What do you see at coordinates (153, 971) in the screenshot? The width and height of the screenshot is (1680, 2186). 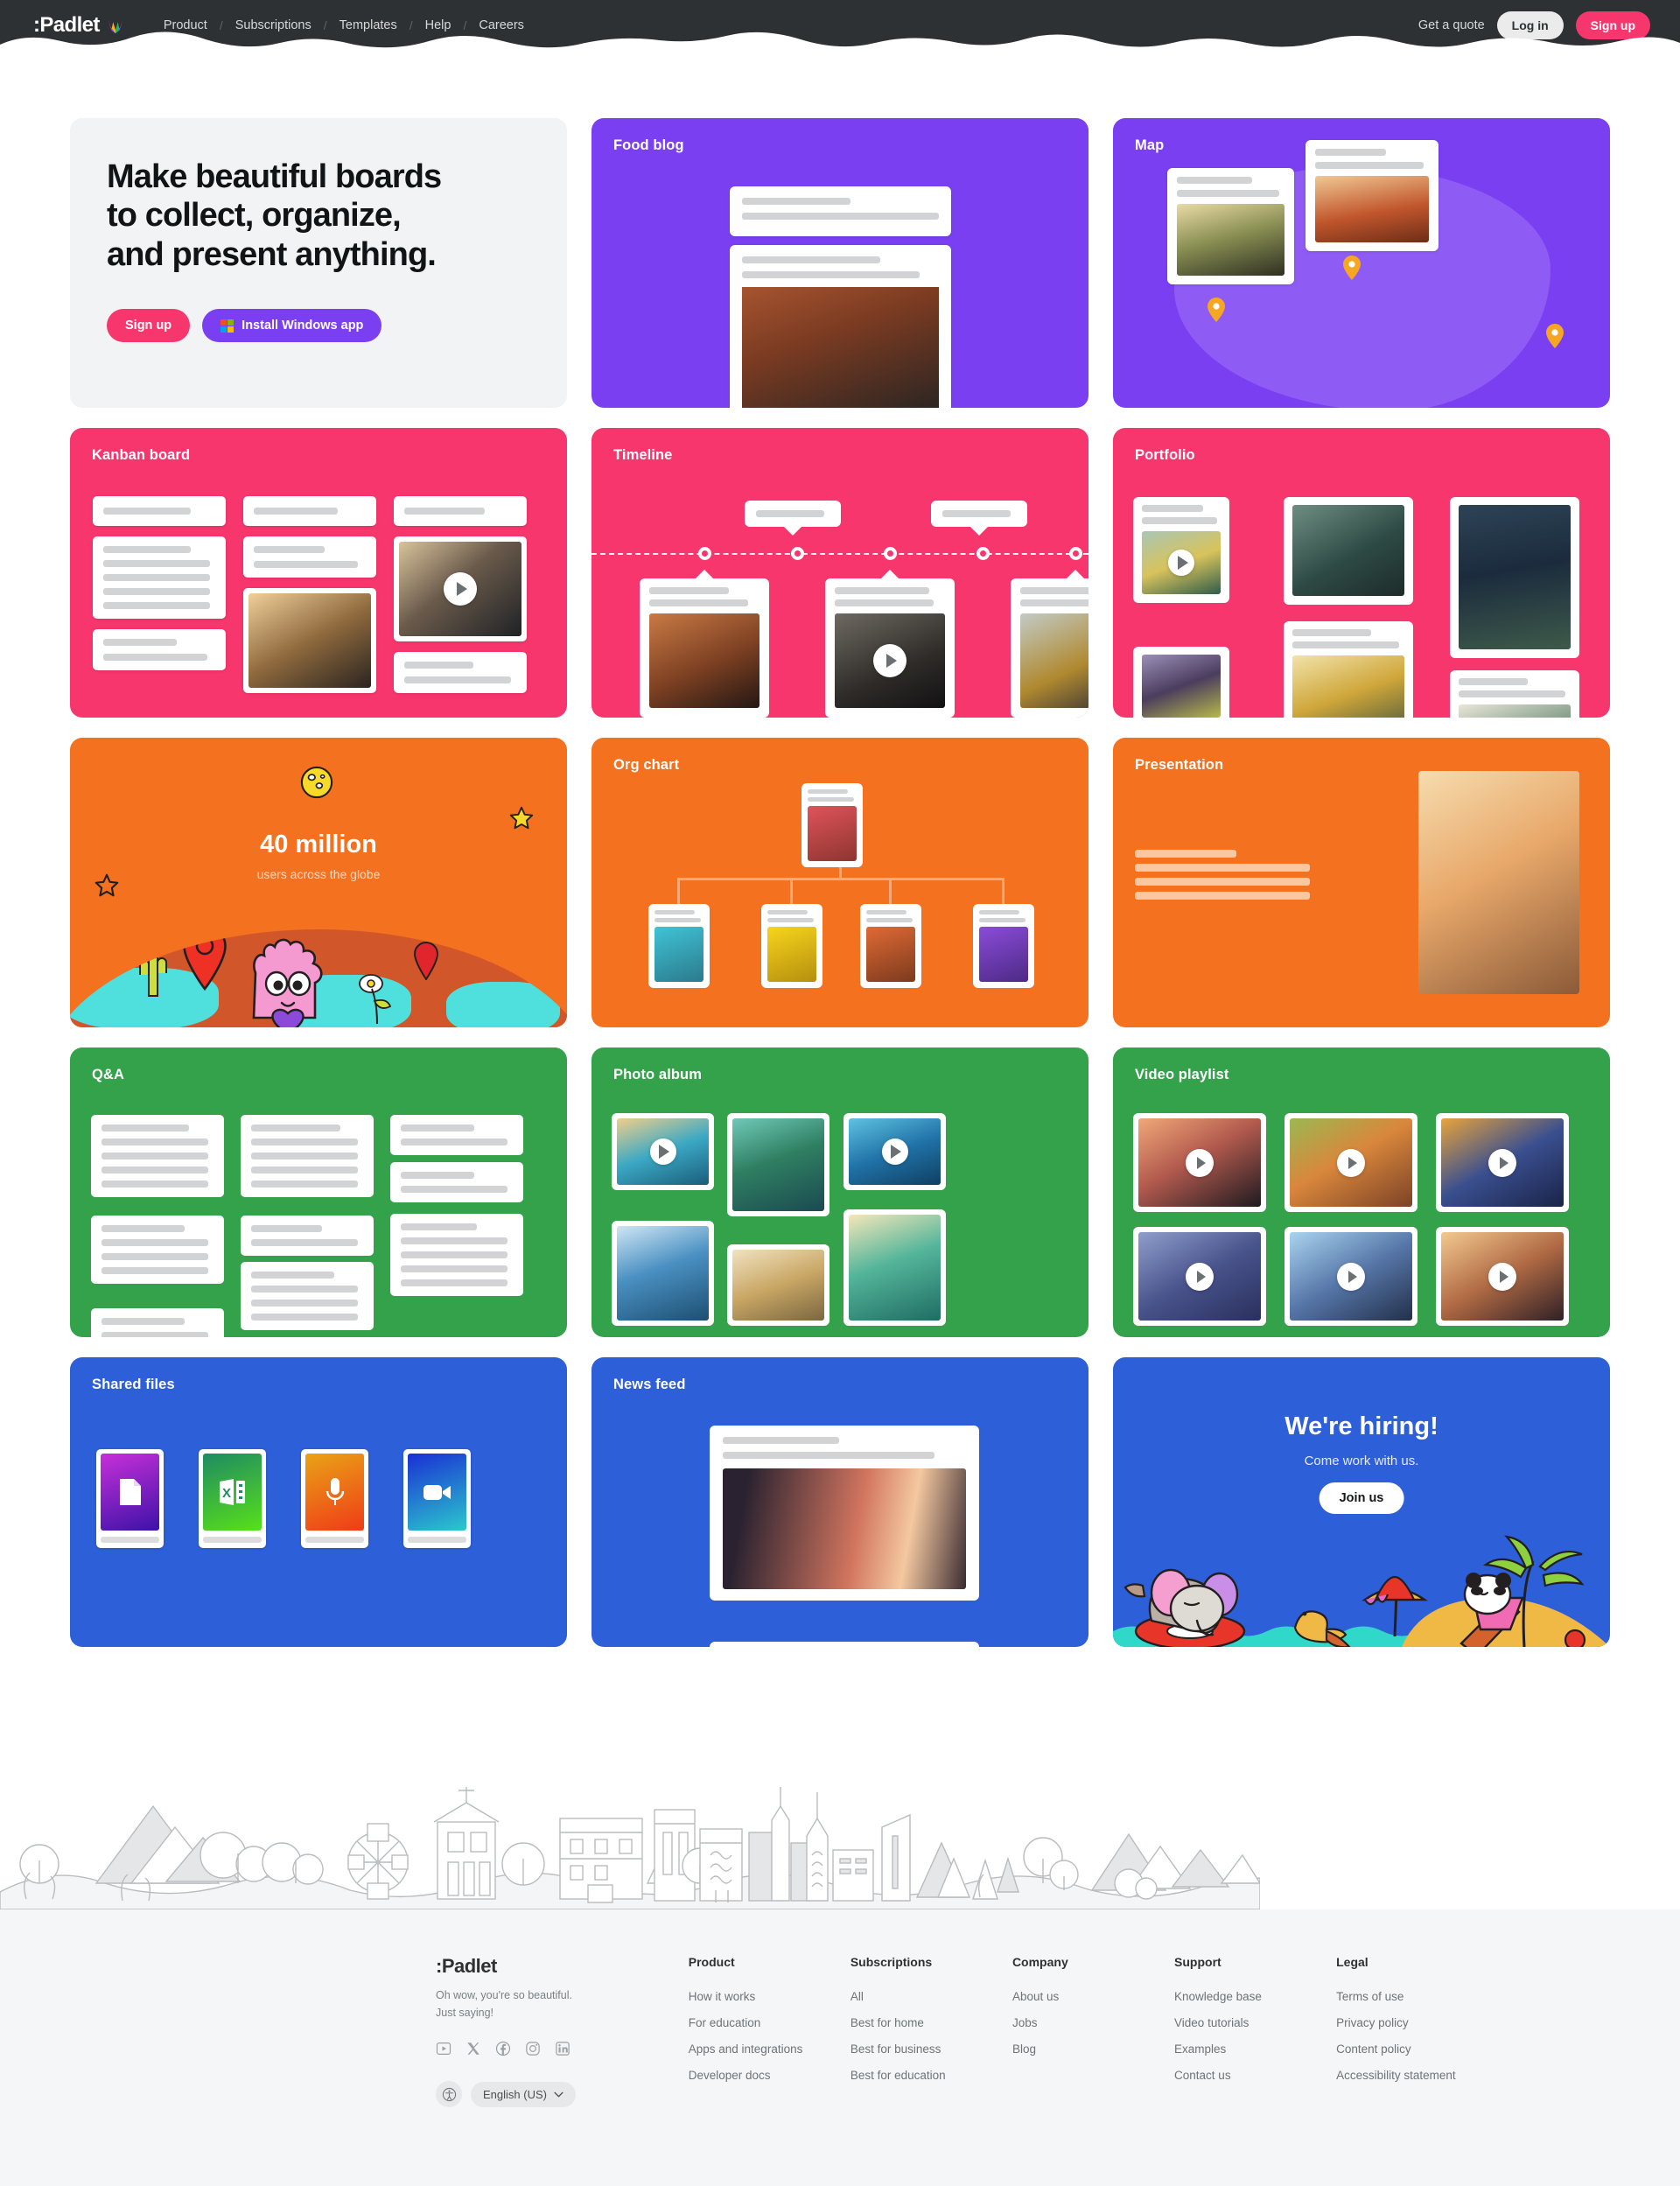 I see `cactus-icon` at bounding box center [153, 971].